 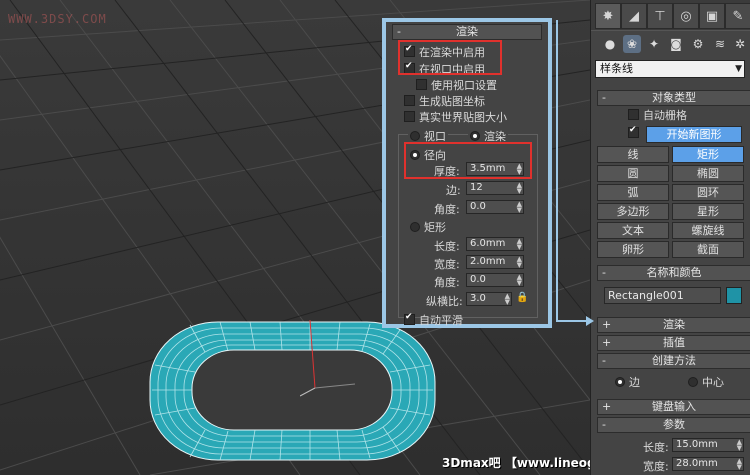 What do you see at coordinates (633, 154) in the screenshot?
I see `shape-button-line: 线` at bounding box center [633, 154].